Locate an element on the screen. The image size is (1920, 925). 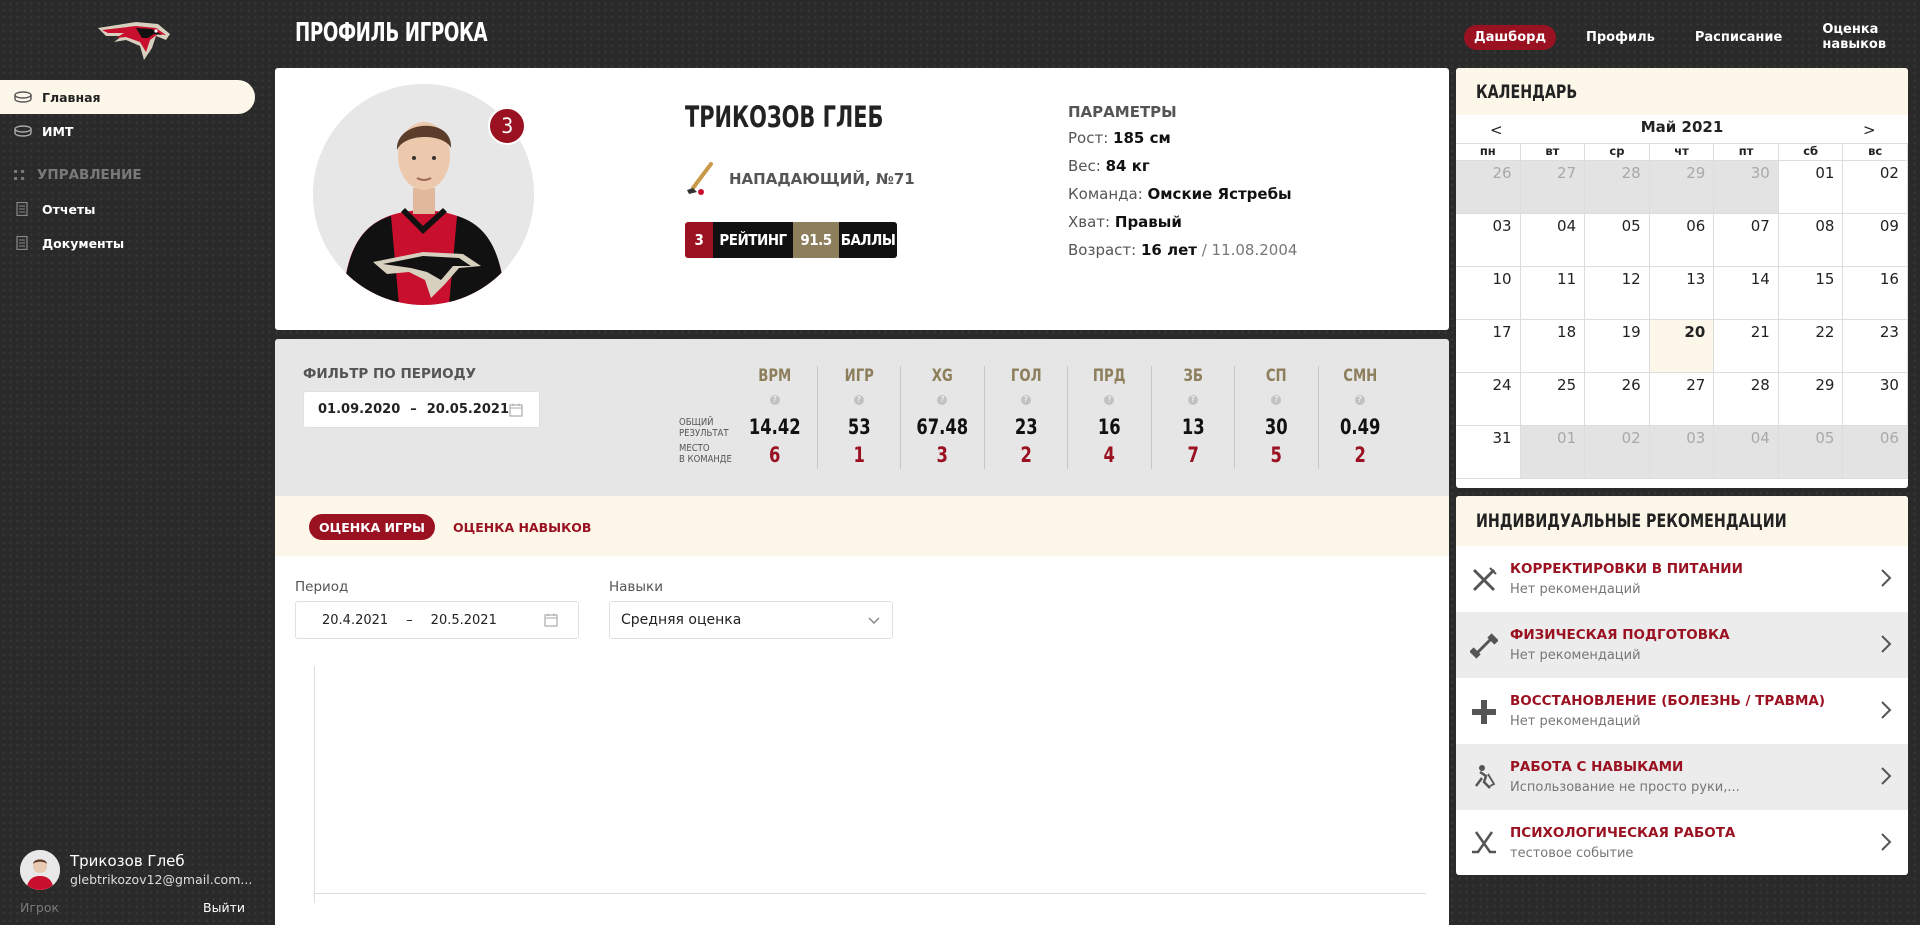
skills-select: Средняя оценка is located at coordinates (751, 620).